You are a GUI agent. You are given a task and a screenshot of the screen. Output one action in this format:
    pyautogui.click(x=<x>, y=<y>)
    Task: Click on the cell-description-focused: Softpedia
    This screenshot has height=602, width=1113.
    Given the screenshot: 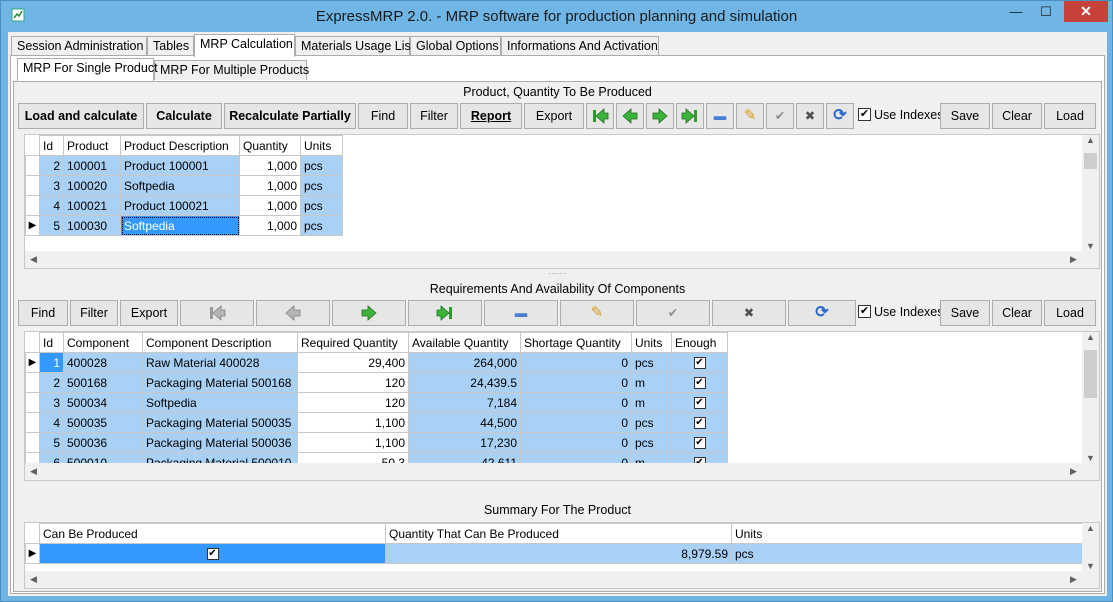 What is the action you would take?
    pyautogui.click(x=180, y=225)
    